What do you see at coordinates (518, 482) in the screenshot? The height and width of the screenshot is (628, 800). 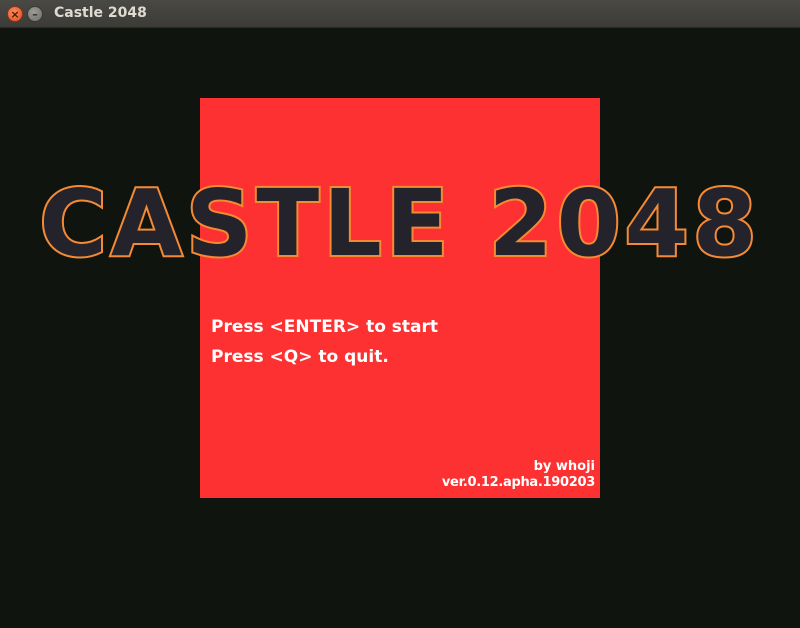 I see `version-label: ver.0.12.apha.190203` at bounding box center [518, 482].